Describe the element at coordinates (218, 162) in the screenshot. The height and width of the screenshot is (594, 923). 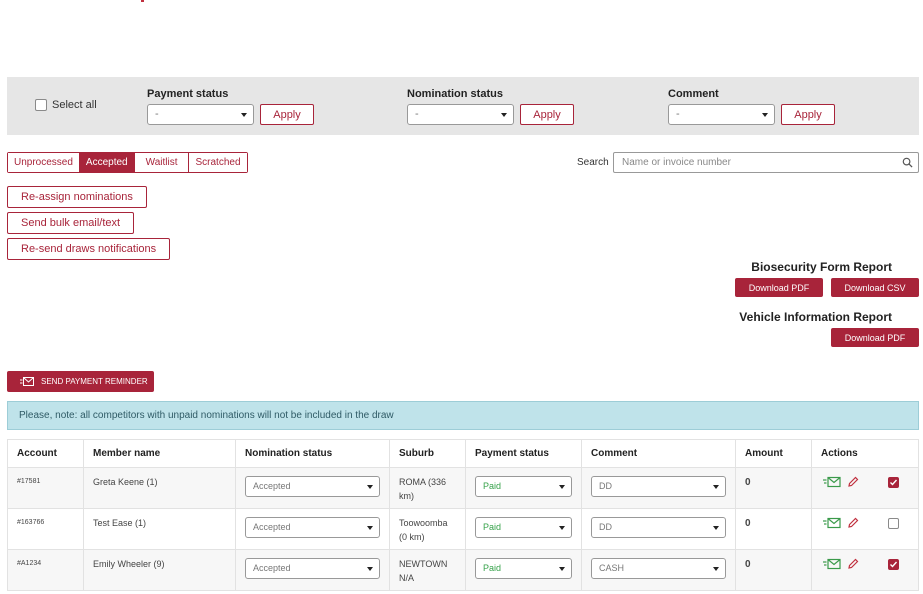
I see `tab-scratched: Scratched` at that location.